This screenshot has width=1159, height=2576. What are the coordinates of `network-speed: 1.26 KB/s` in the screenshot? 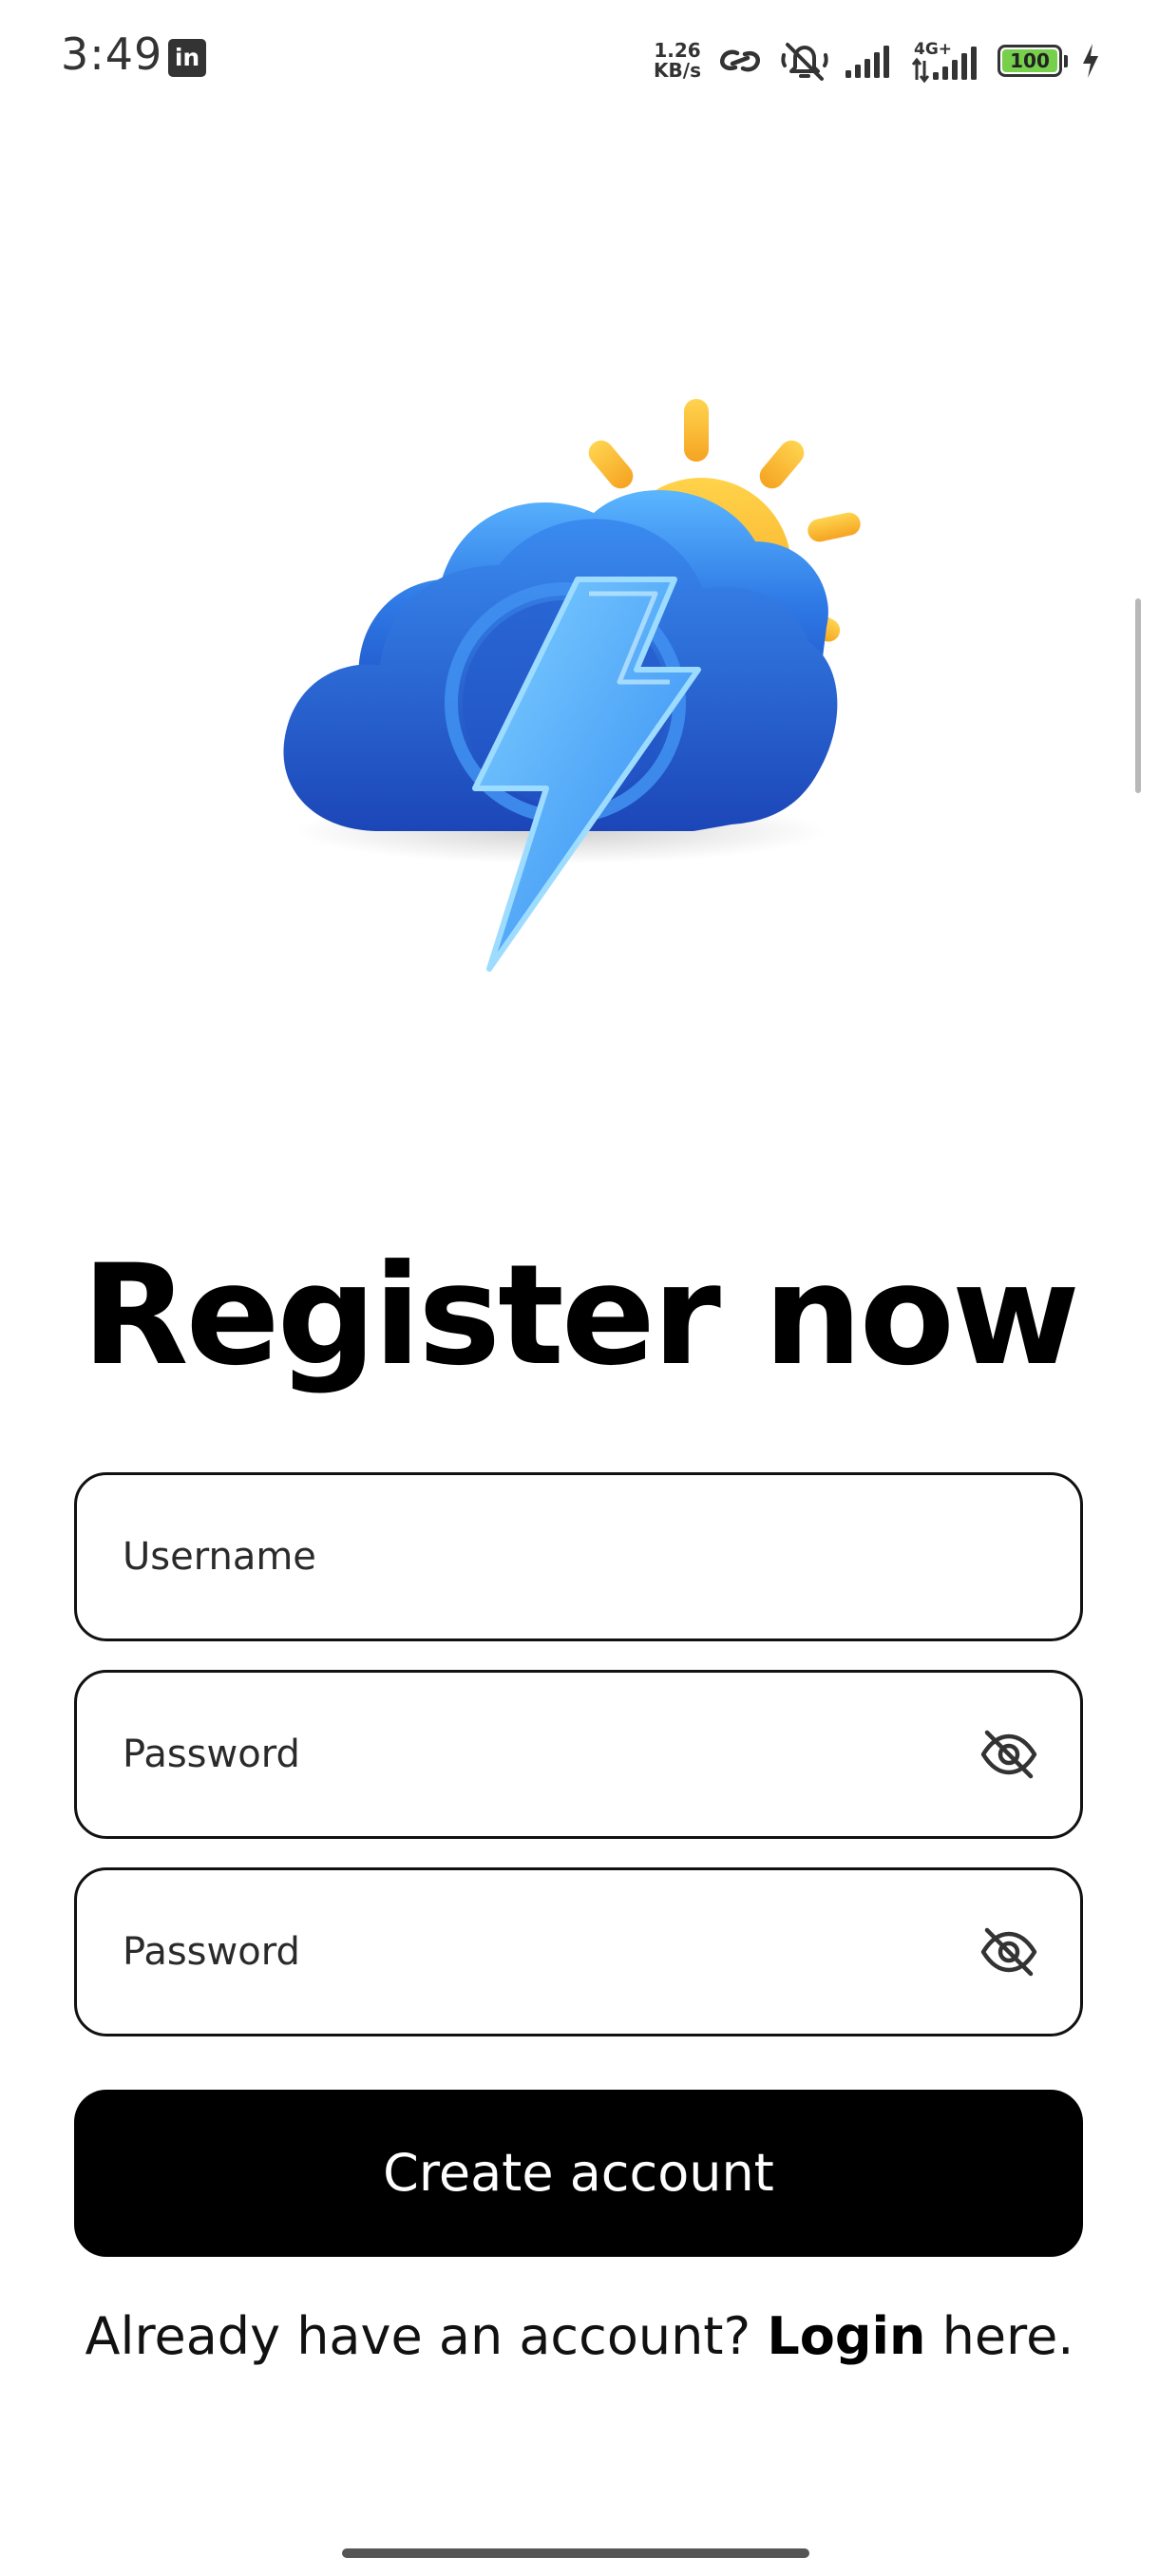 It's located at (677, 61).